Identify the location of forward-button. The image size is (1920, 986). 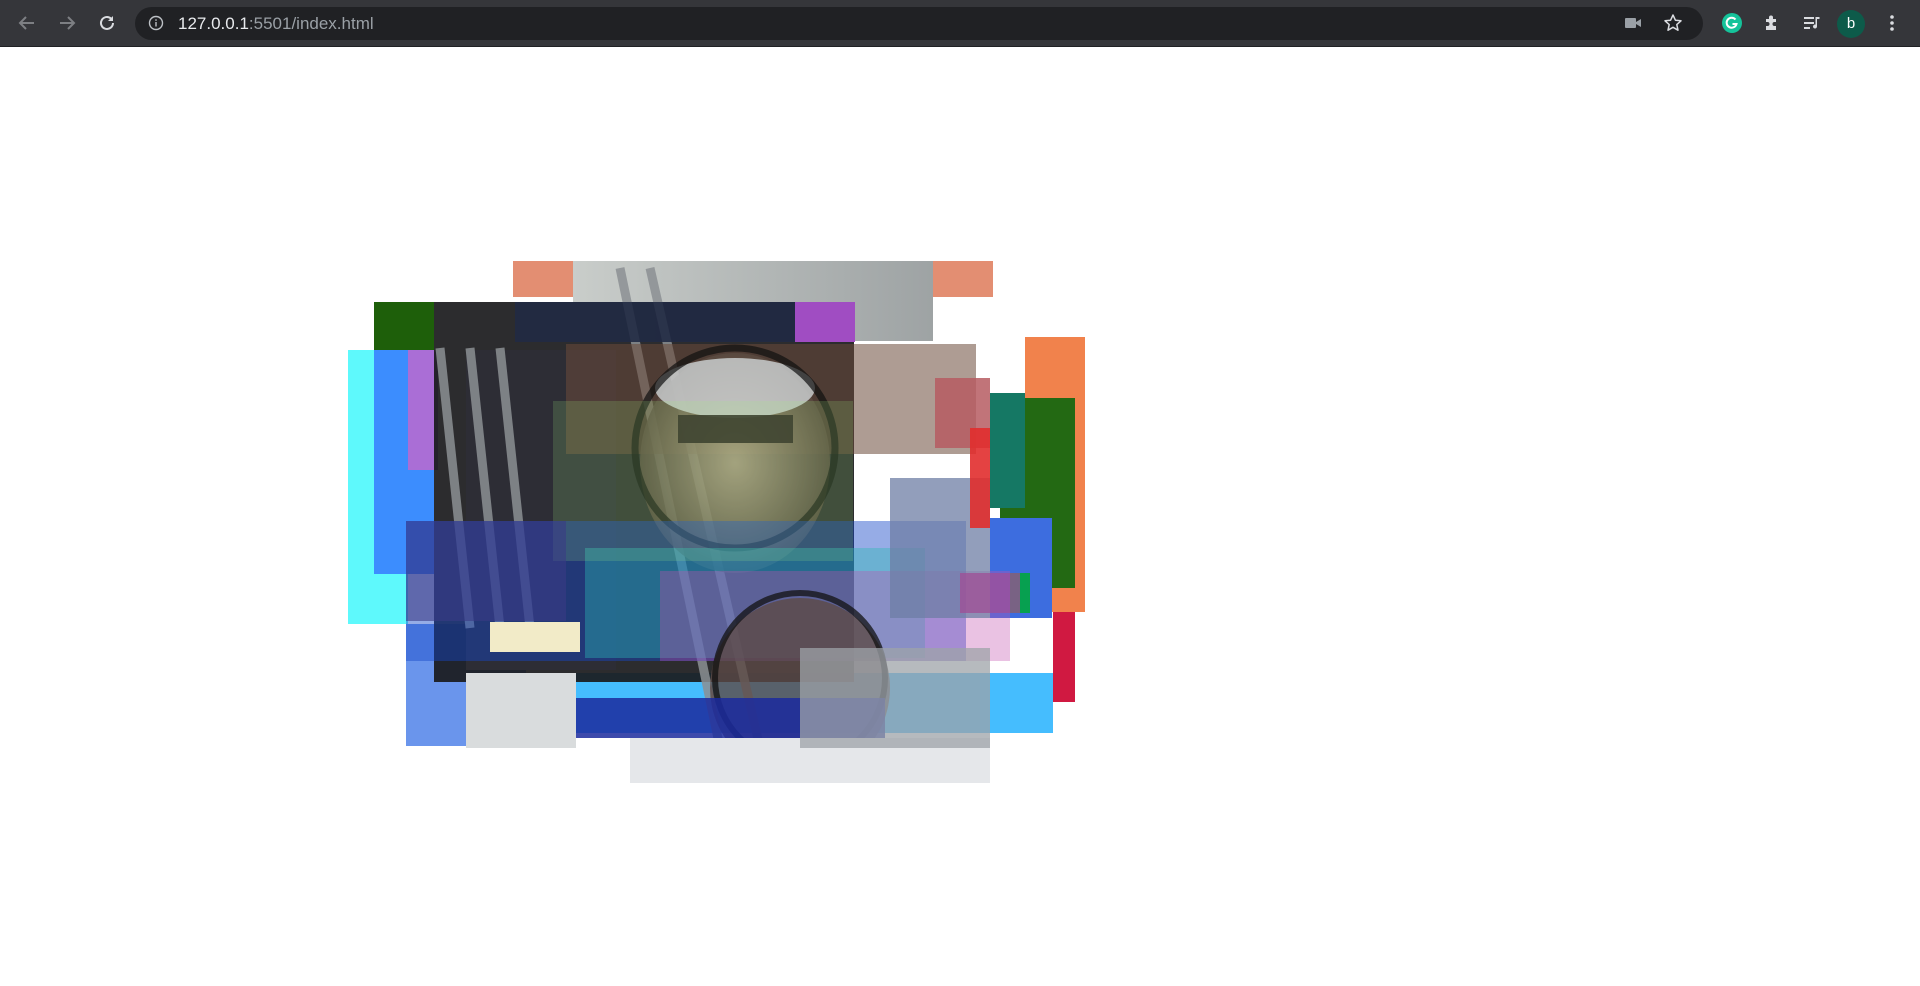
(67, 23).